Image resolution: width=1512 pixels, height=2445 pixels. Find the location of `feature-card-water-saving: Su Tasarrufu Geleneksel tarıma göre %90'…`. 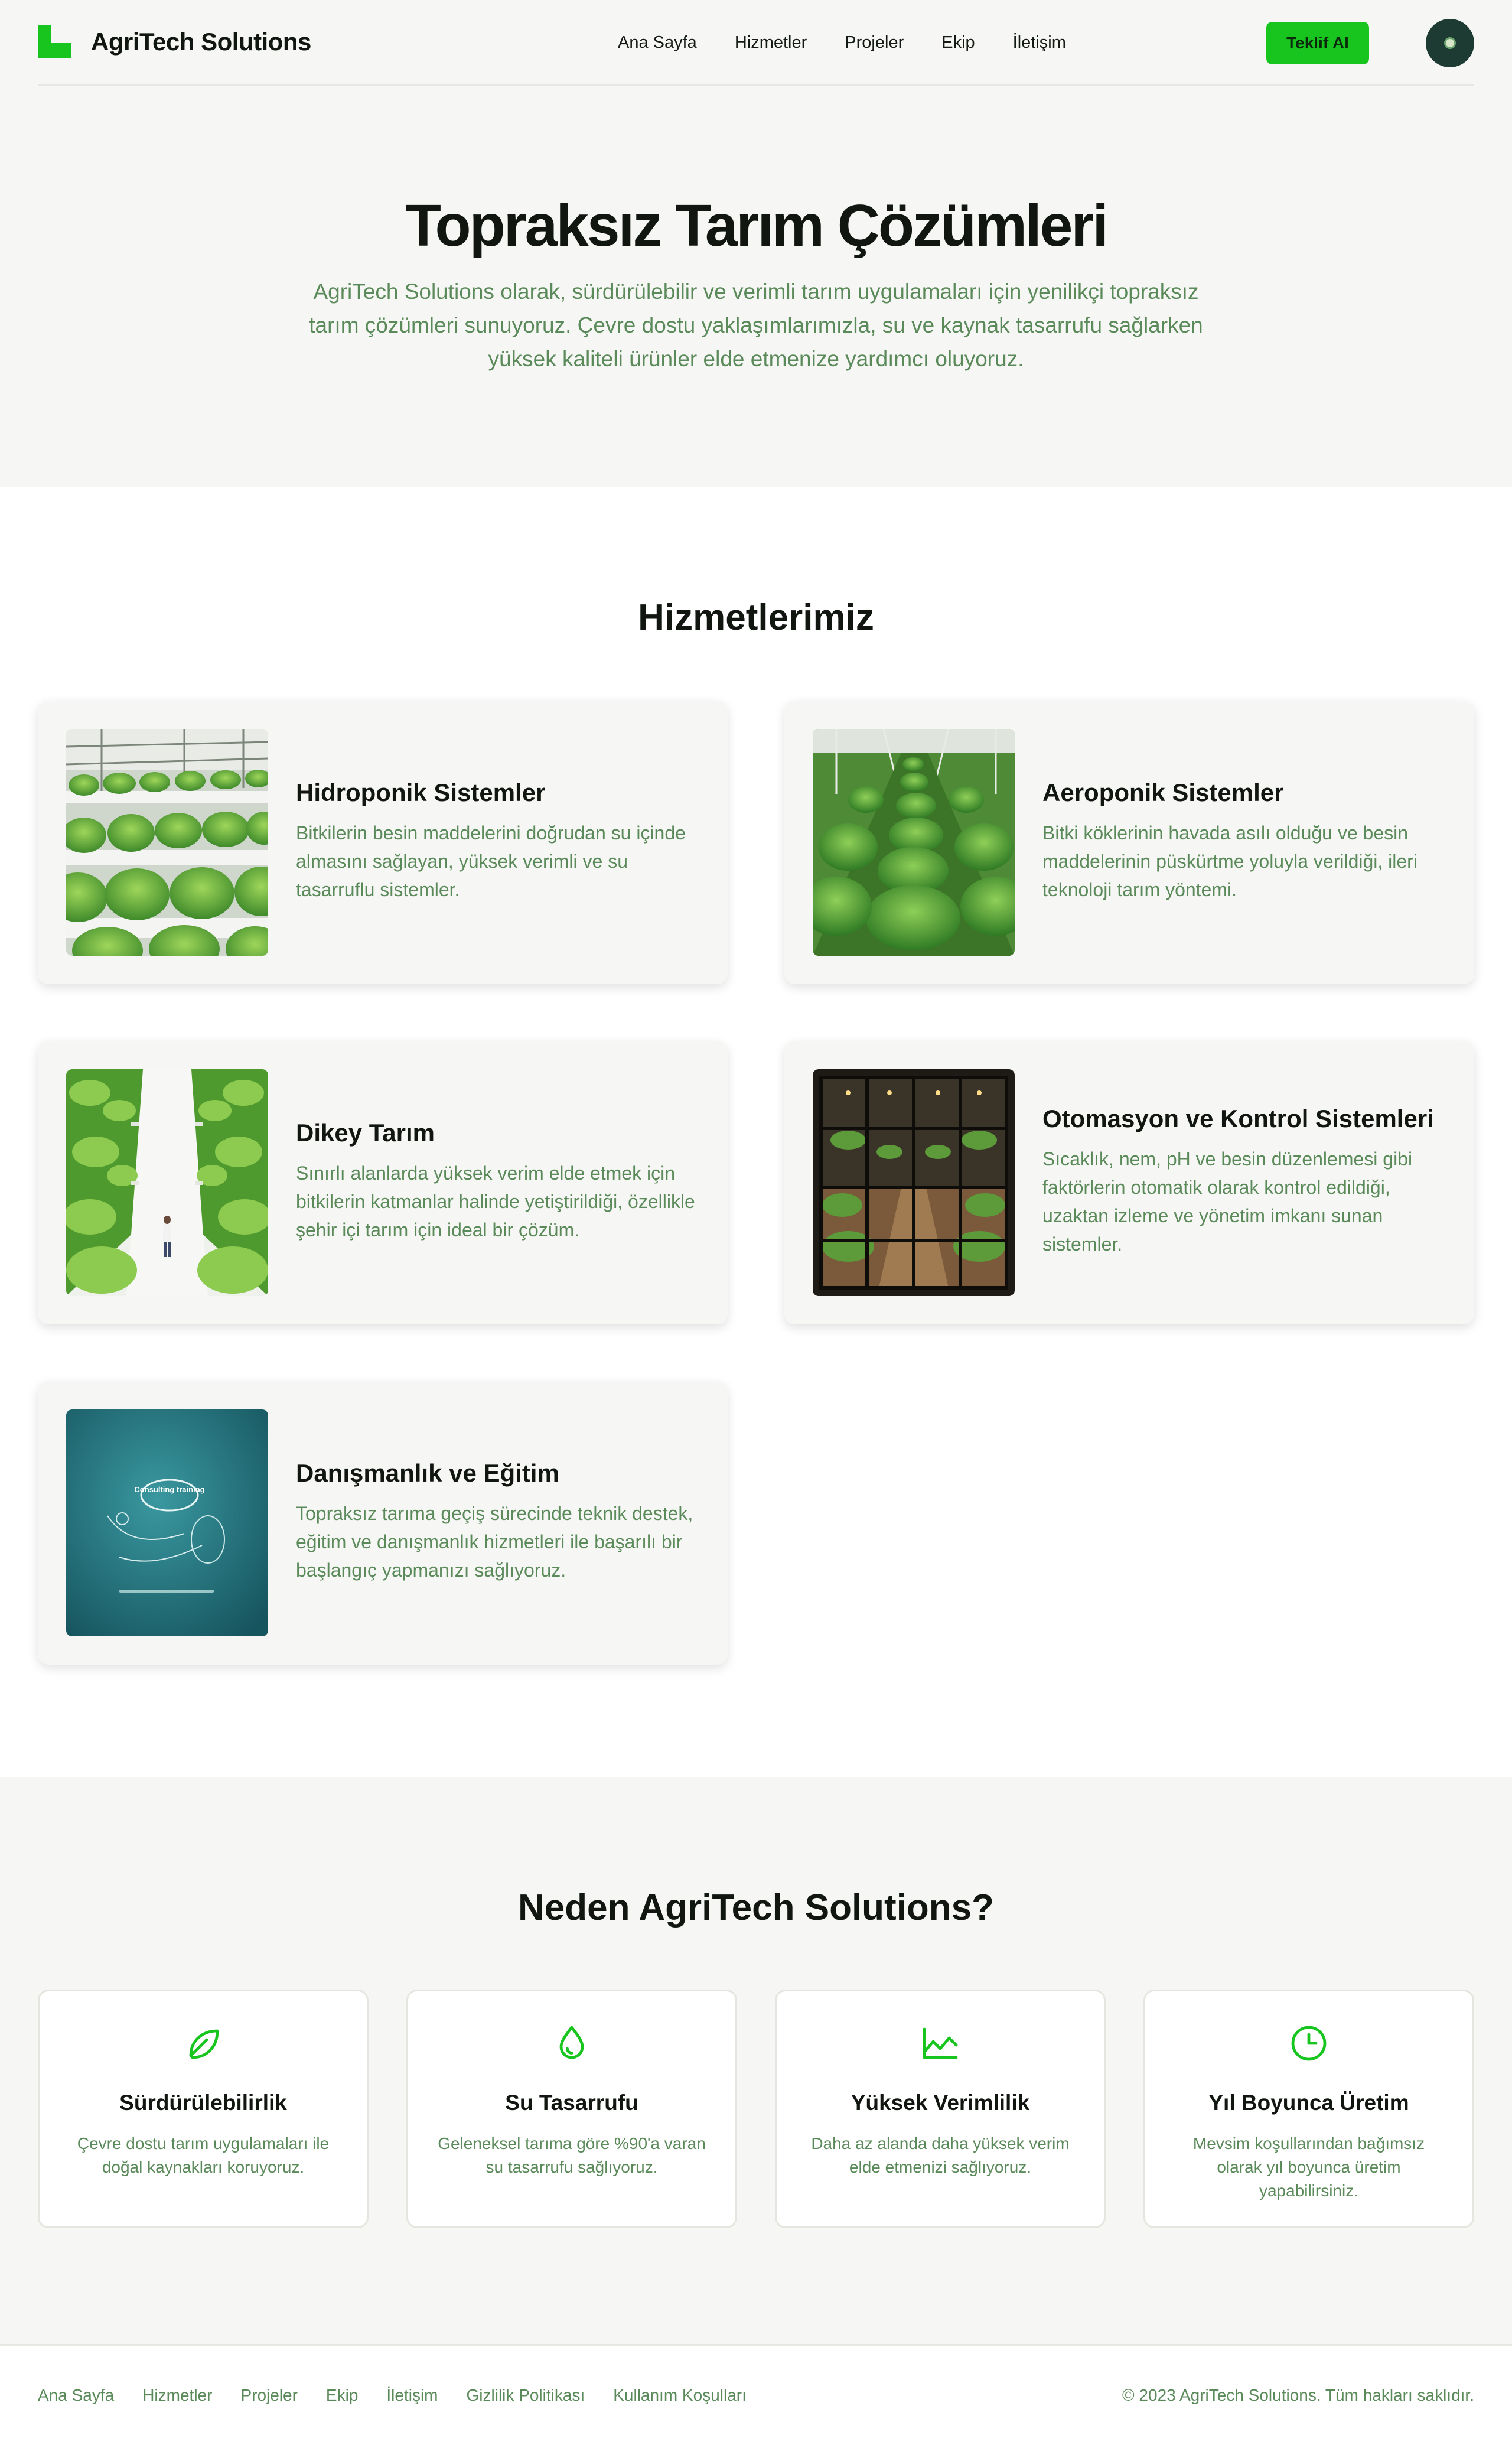

feature-card-water-saving: Su Tasarrufu Geleneksel tarıma göre %90'… is located at coordinates (571, 2109).